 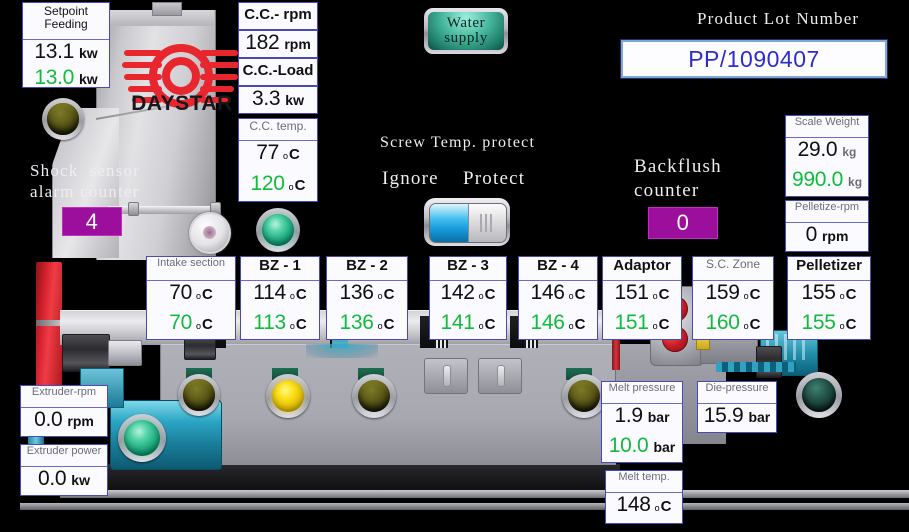 I want to click on screw-temp-protect-toggle, so click(x=467, y=222).